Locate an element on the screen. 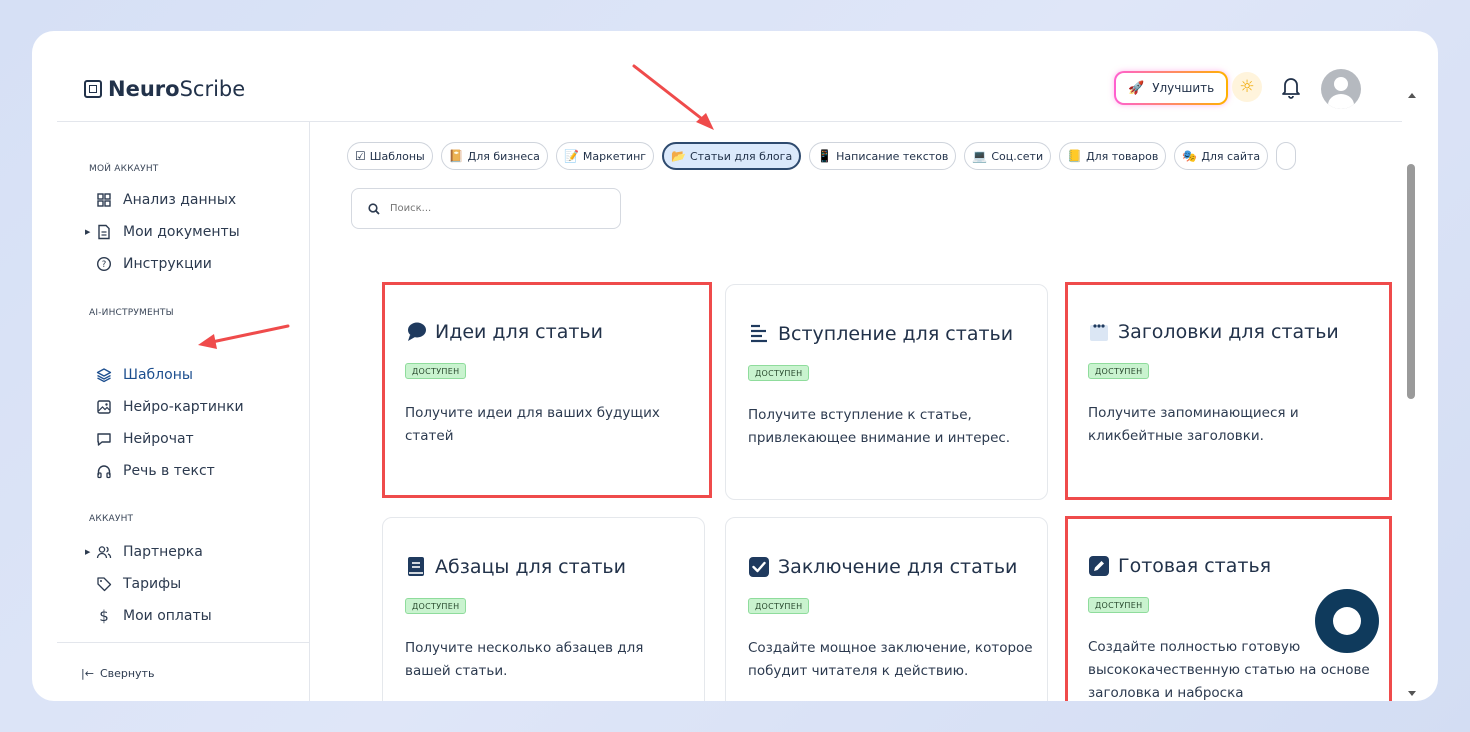 This screenshot has height=732, width=1470. search-input is located at coordinates (490, 208).